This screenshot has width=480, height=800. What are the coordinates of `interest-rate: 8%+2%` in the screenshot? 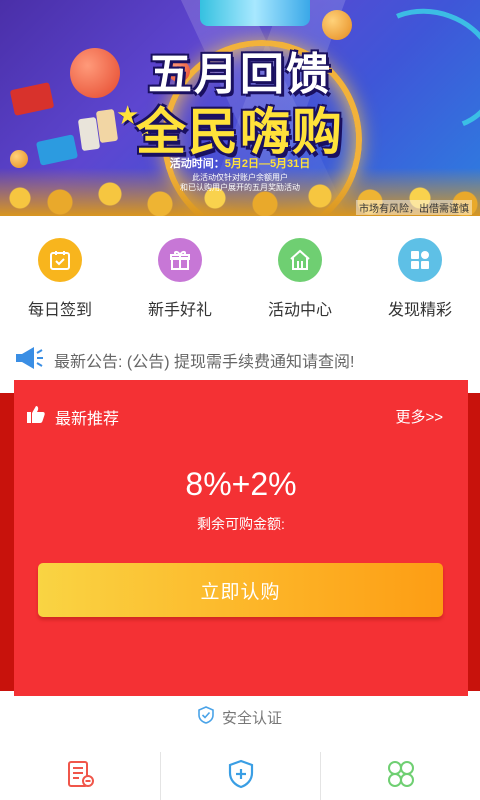 It's located at (241, 484).